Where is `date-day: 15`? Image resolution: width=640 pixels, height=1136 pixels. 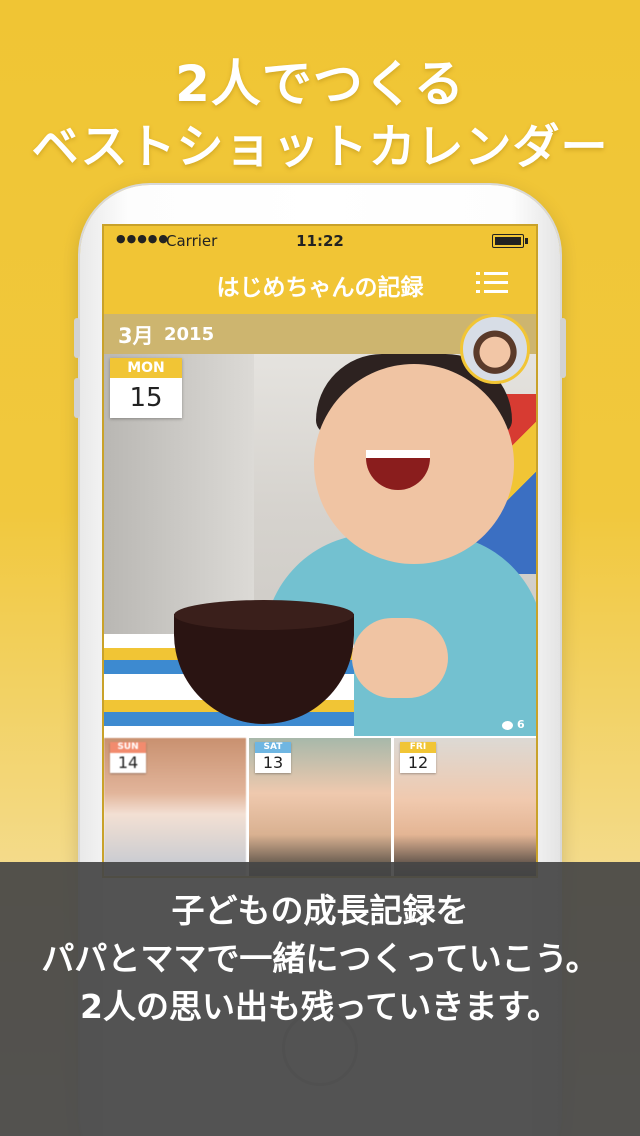 date-day: 15 is located at coordinates (146, 398).